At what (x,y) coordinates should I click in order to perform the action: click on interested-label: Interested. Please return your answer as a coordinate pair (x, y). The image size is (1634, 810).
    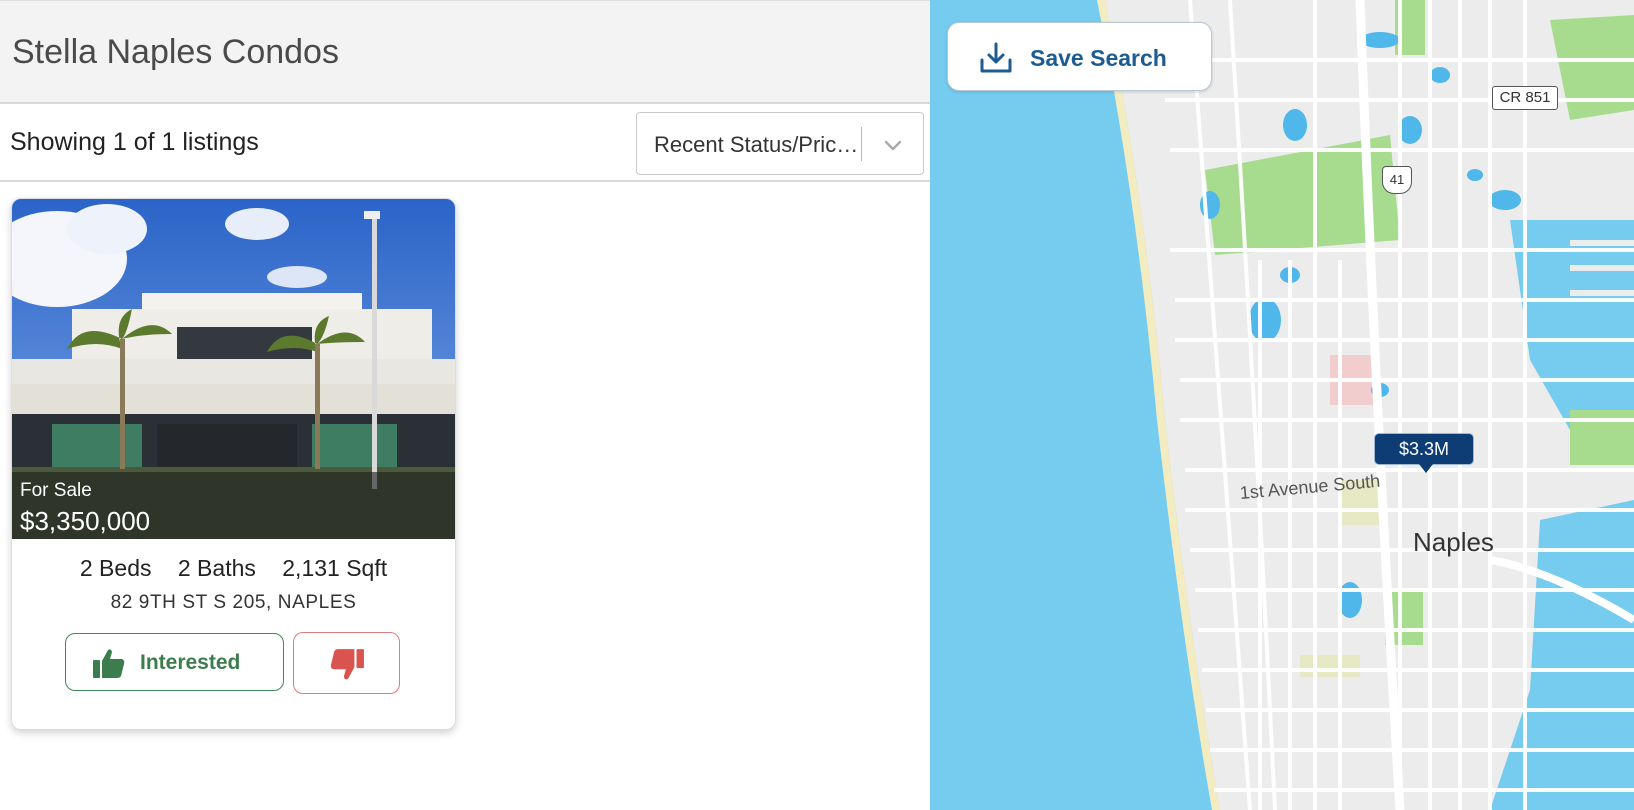
    Looking at the image, I should click on (190, 662).